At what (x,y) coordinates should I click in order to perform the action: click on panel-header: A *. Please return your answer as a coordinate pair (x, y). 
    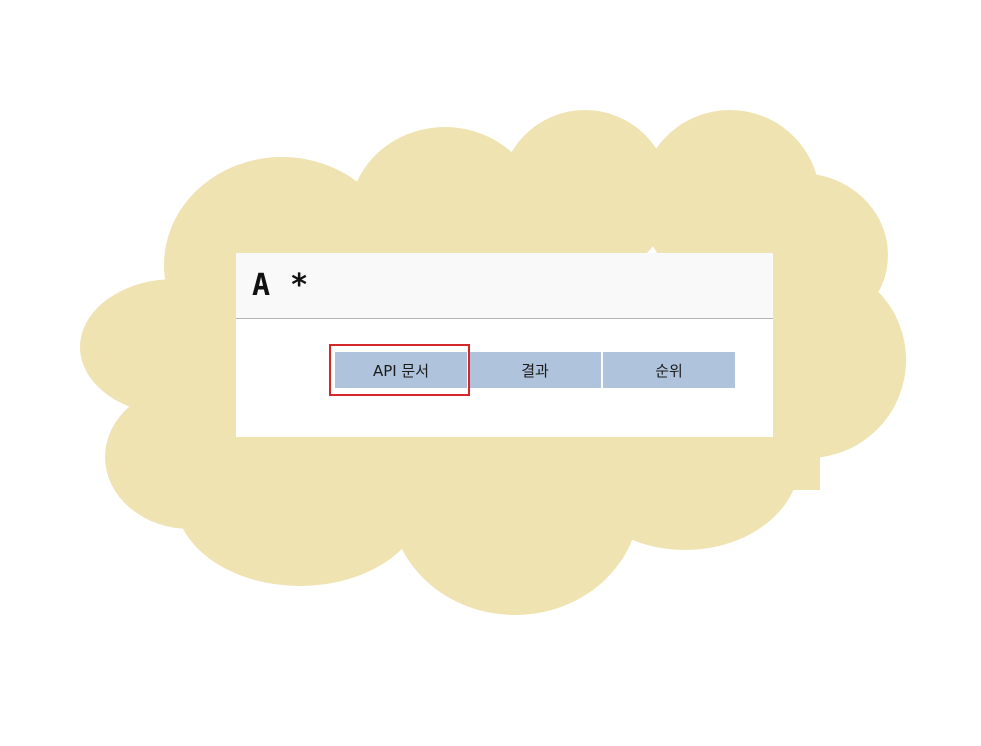
    Looking at the image, I should click on (504, 286).